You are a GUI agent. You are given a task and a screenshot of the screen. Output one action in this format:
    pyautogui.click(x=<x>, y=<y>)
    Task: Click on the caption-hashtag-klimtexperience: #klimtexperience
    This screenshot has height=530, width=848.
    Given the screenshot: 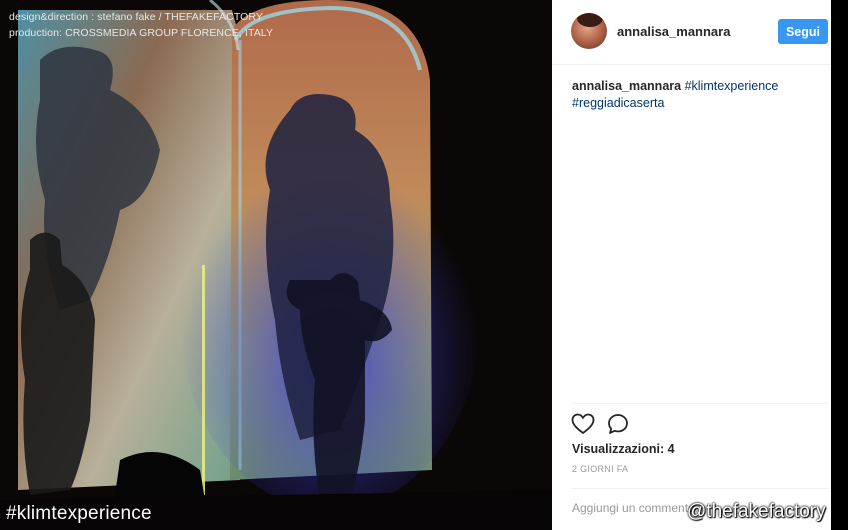 What is the action you would take?
    pyautogui.click(x=732, y=86)
    